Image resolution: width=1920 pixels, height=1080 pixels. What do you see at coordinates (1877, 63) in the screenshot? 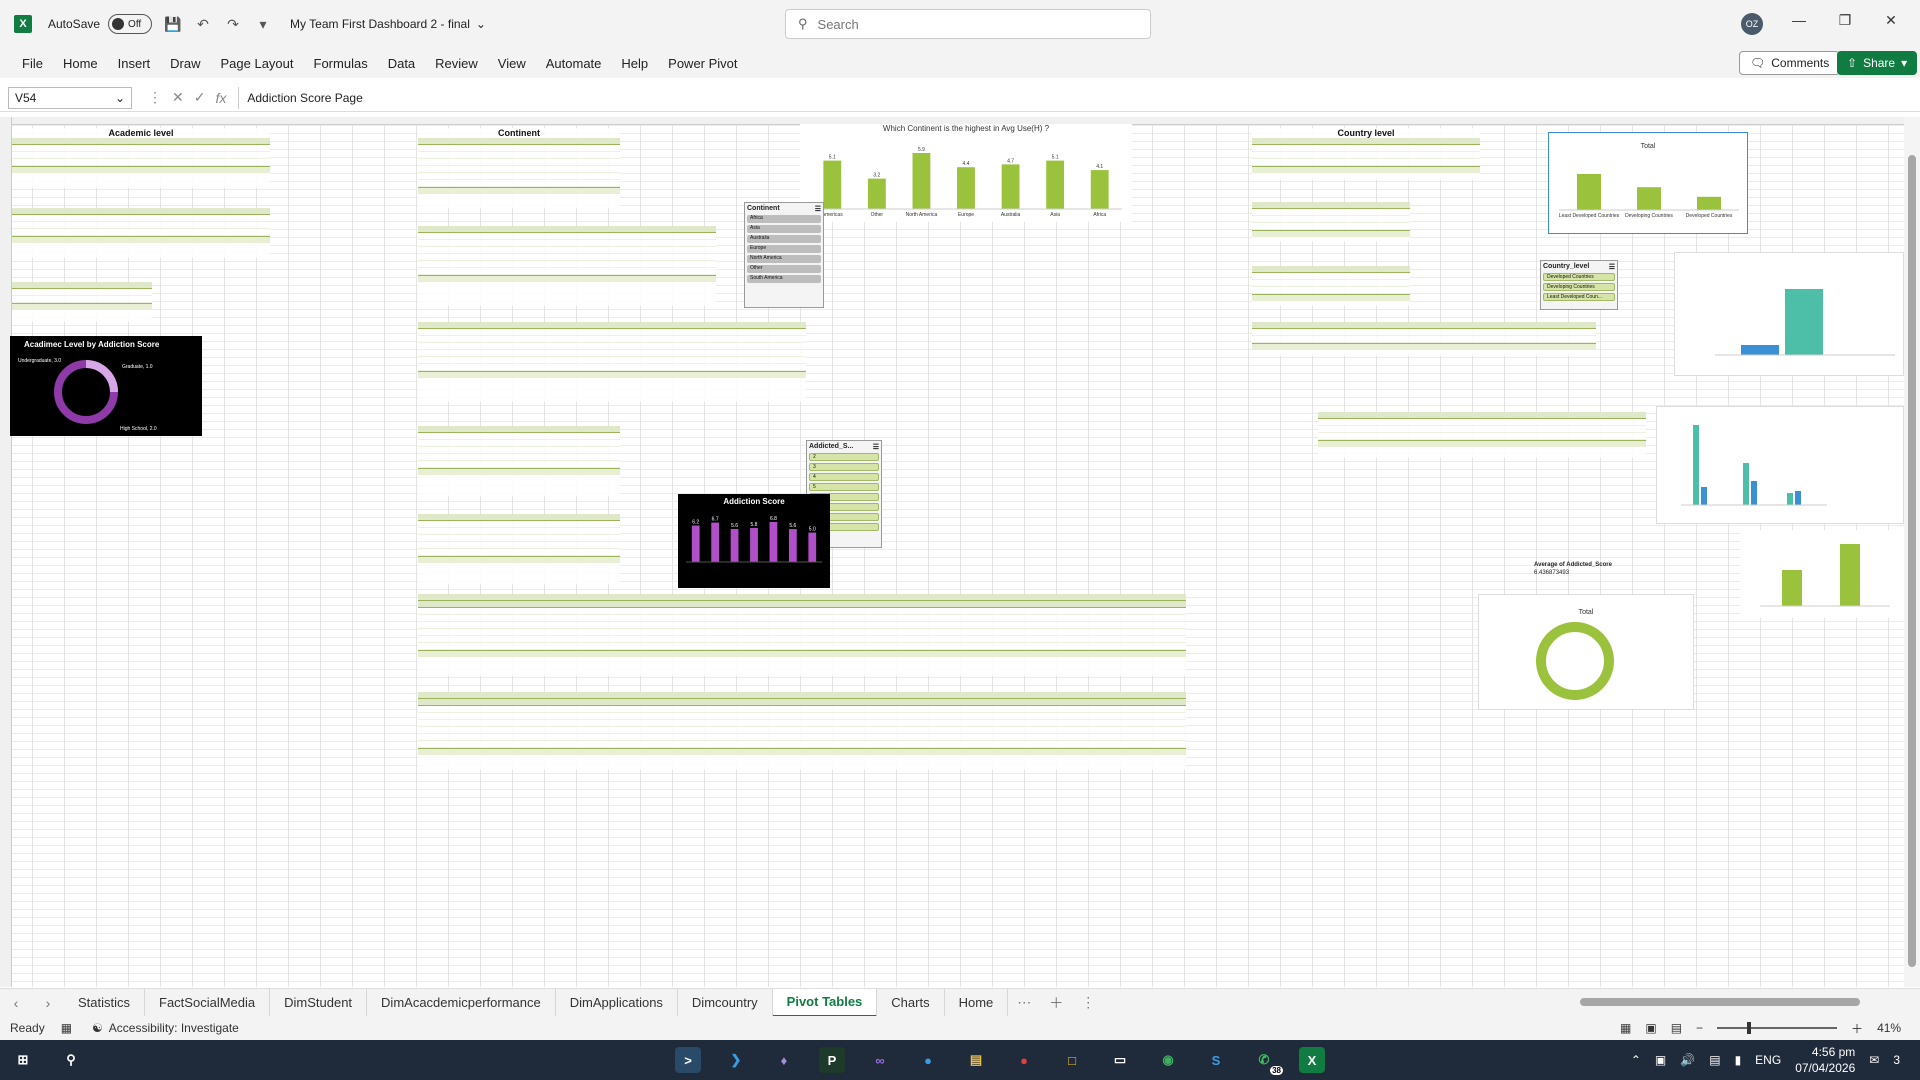
I see `share-button: ⇧ Share ▾` at bounding box center [1877, 63].